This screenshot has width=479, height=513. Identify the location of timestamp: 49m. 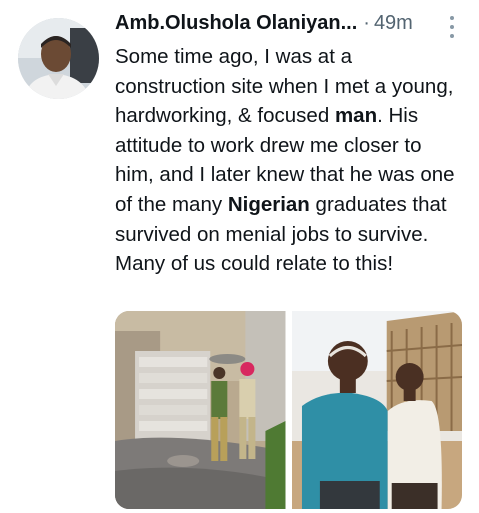
(393, 23).